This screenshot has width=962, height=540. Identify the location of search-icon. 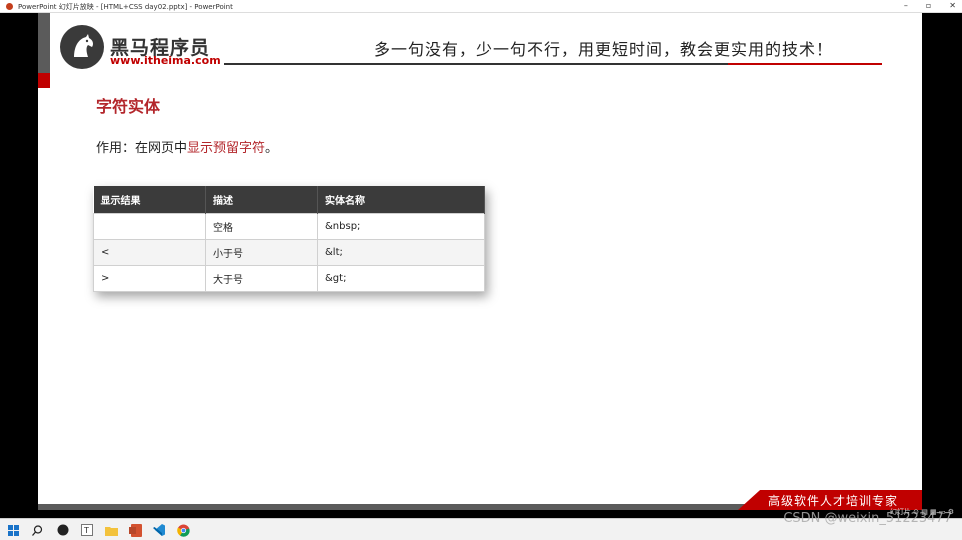
(37, 530).